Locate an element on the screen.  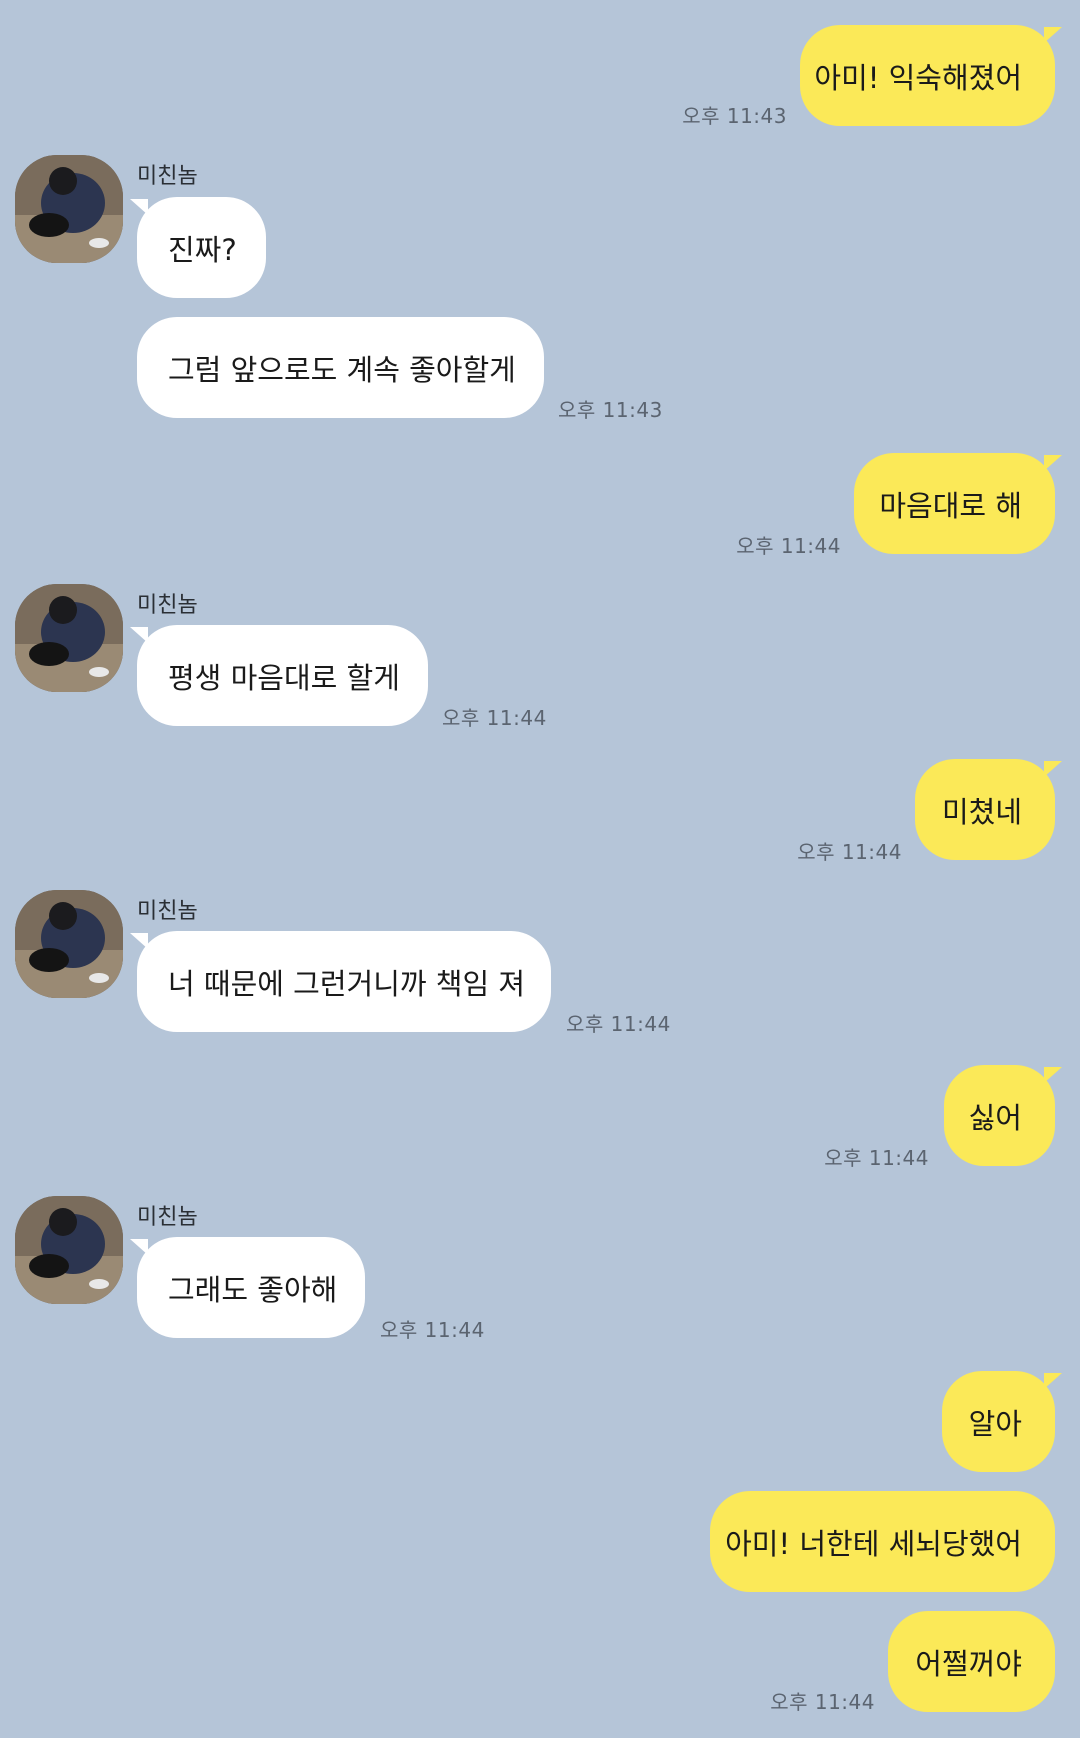
their-message-bubble: 진짜? is located at coordinates (201, 247).